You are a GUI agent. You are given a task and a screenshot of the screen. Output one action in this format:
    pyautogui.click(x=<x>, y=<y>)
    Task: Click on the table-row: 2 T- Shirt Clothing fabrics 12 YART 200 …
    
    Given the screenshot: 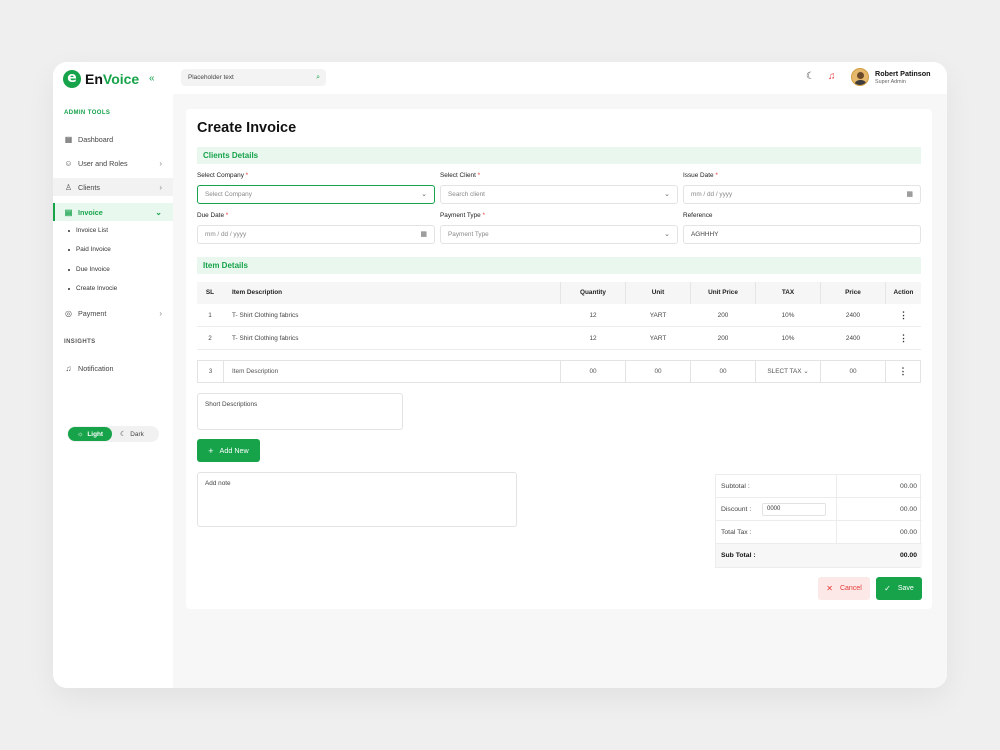 What is the action you would take?
    pyautogui.click(x=559, y=338)
    